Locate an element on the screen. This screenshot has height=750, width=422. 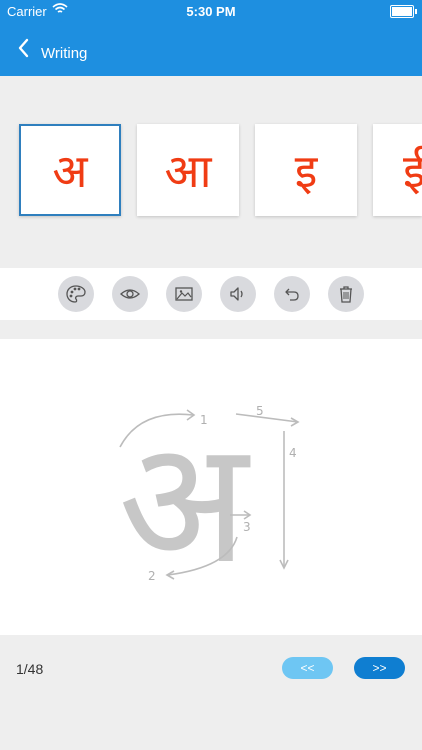
show-guide-button is located at coordinates (130, 294).